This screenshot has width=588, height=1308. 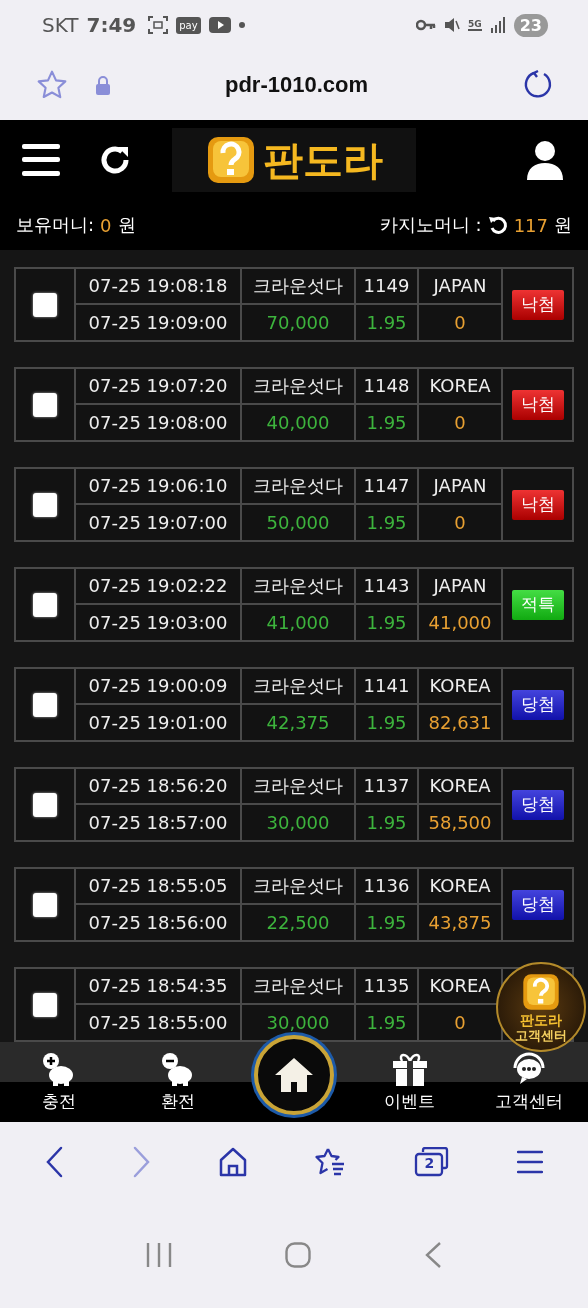 What do you see at coordinates (159, 287) in the screenshot?
I see `table-cell: 07-25 19:08:18` at bounding box center [159, 287].